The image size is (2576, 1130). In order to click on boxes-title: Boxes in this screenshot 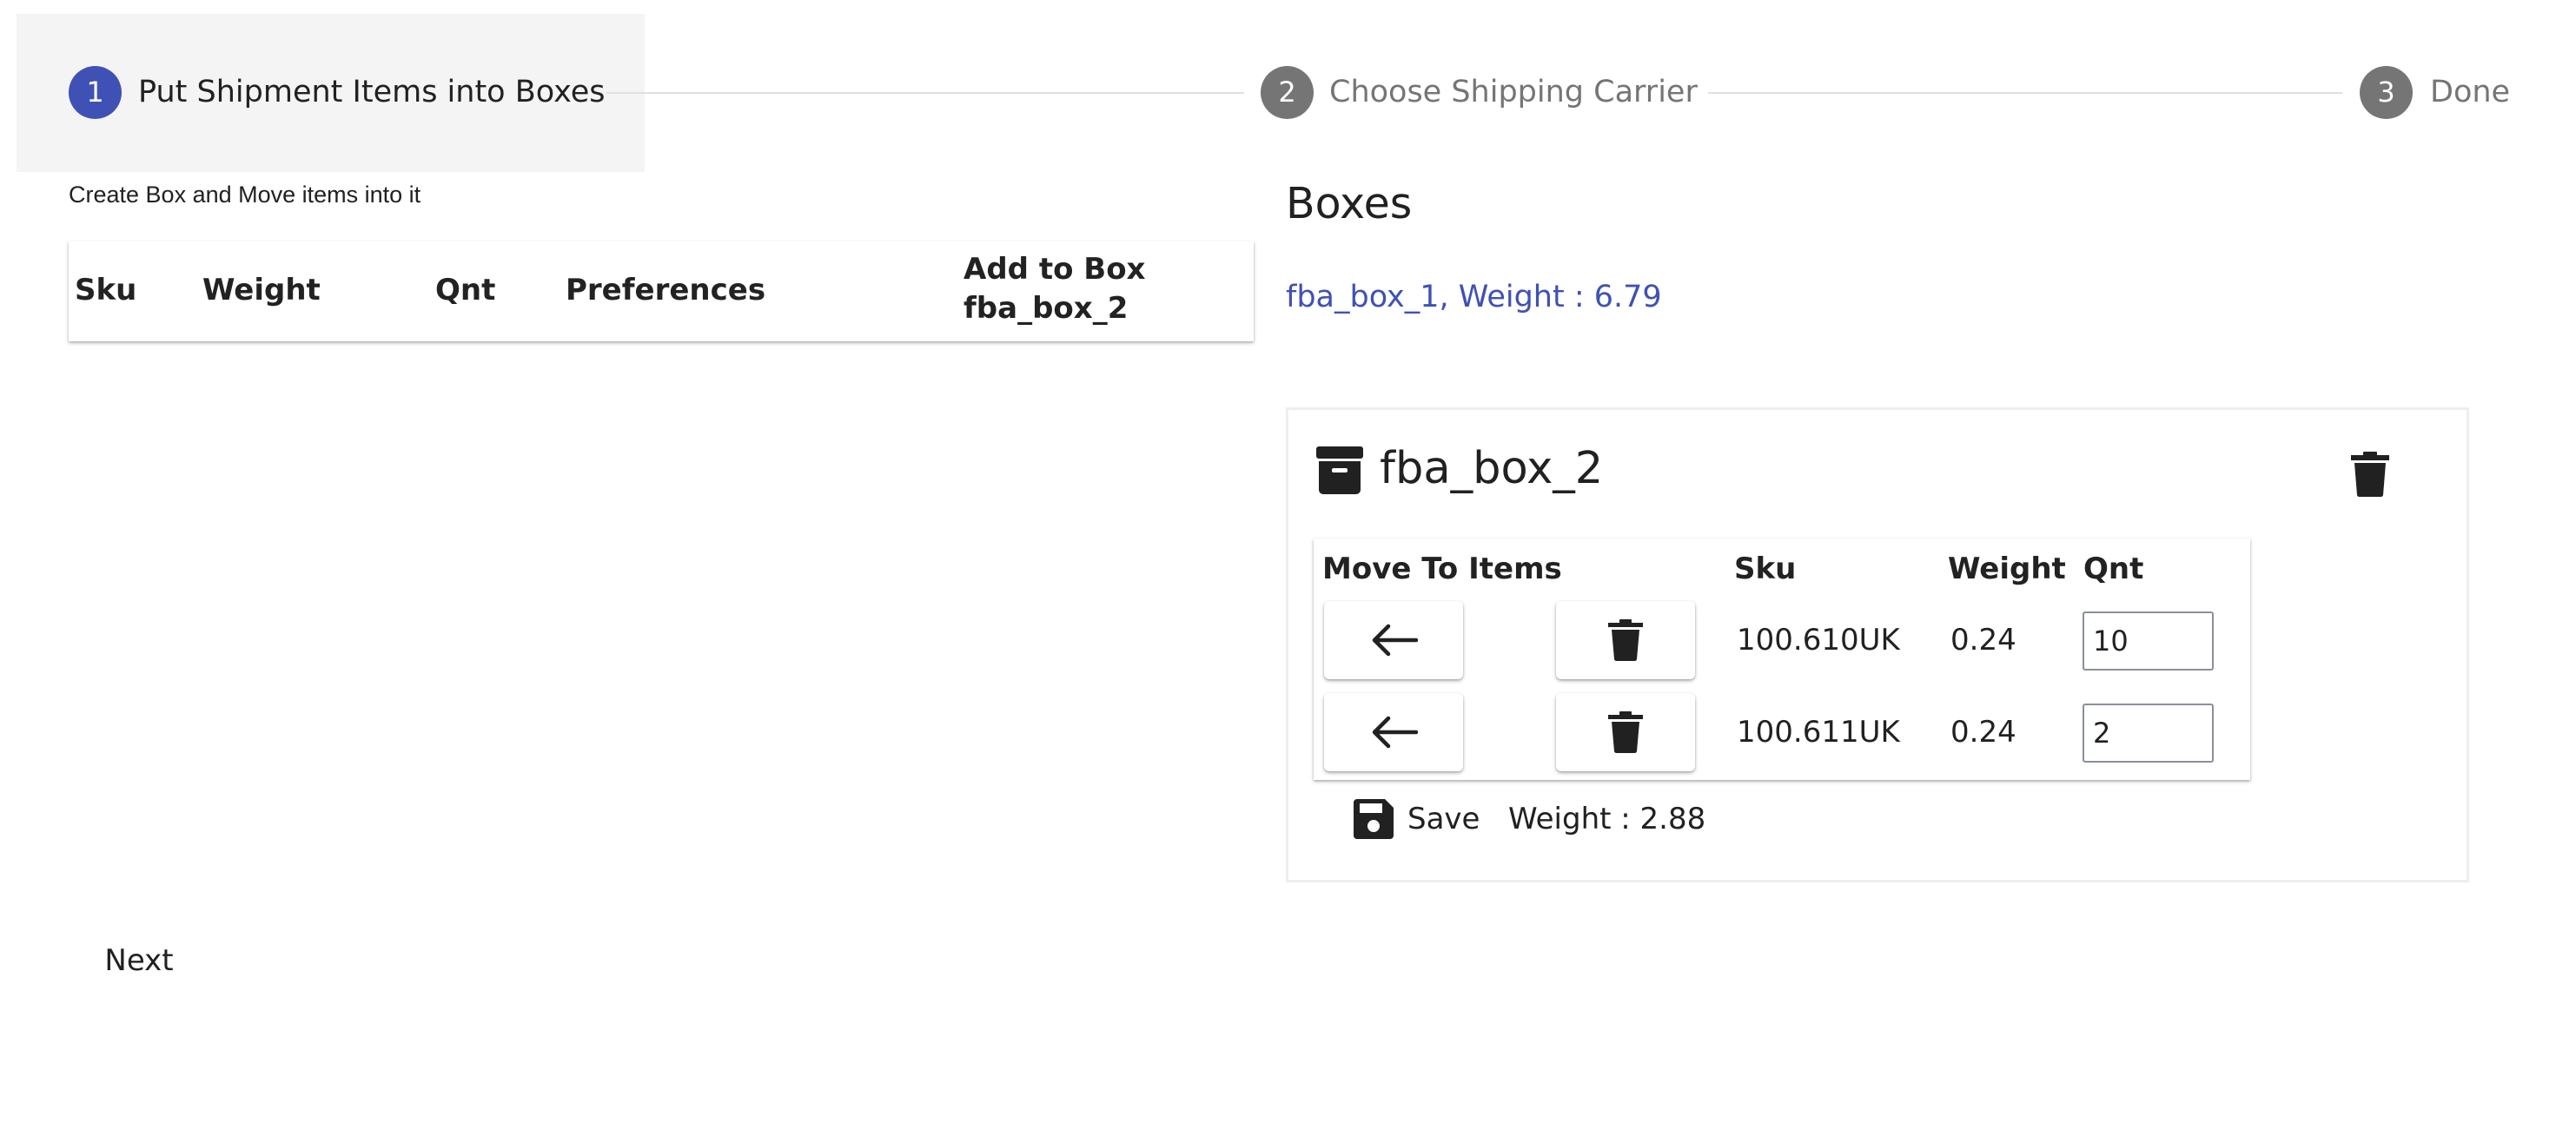, I will do `click(1349, 204)`.